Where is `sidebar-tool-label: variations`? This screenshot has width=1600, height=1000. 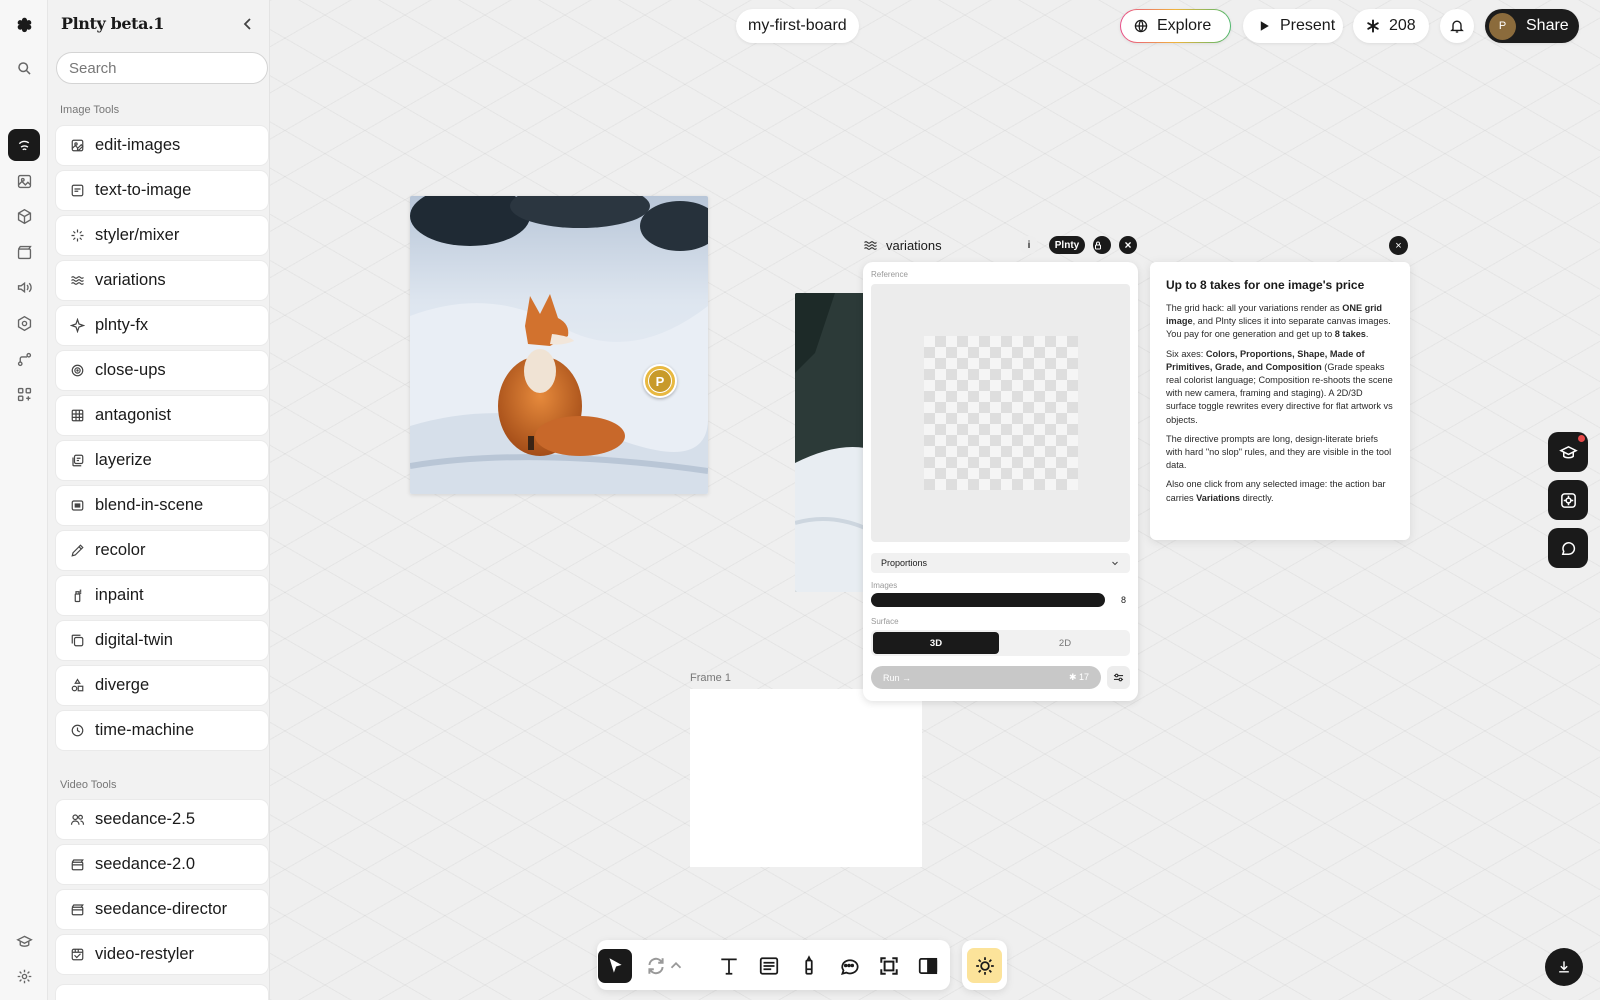 sidebar-tool-label: variations is located at coordinates (130, 280).